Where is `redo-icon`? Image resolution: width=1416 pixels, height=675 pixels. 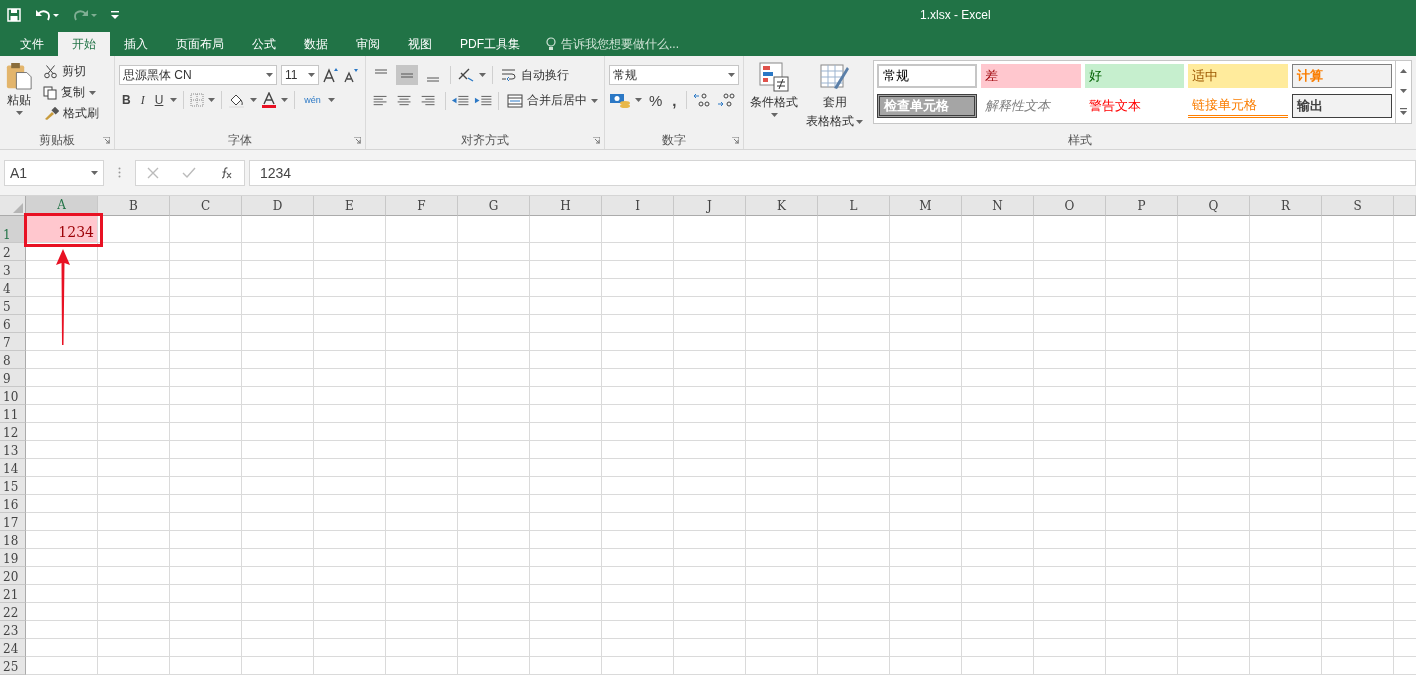
redo-icon is located at coordinates (85, 15).